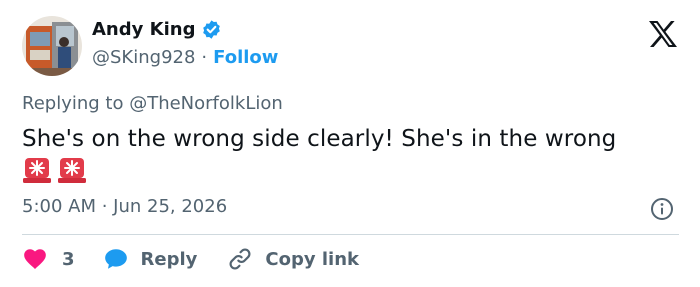 The height and width of the screenshot is (287, 700). What do you see at coordinates (662, 209) in the screenshot?
I see `info-icon` at bounding box center [662, 209].